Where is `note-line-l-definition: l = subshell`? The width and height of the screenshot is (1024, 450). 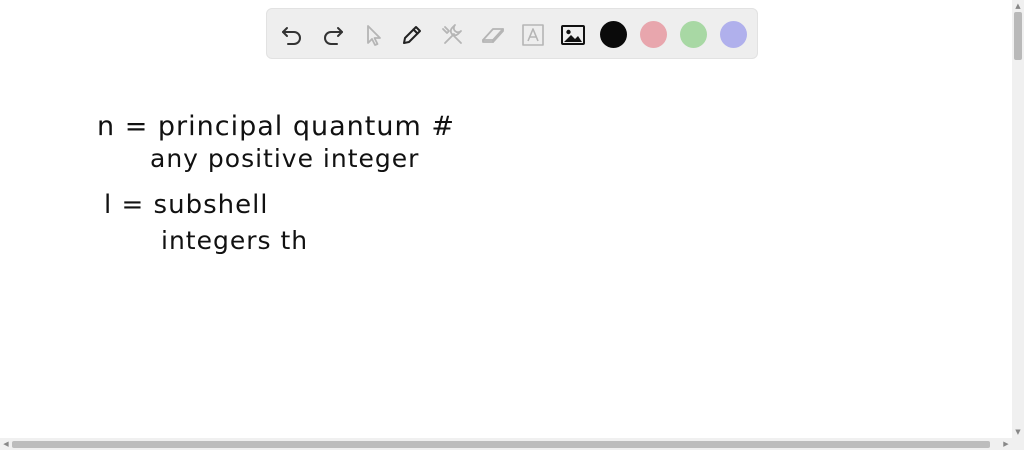
note-line-l-definition: l = subshell is located at coordinates (186, 205).